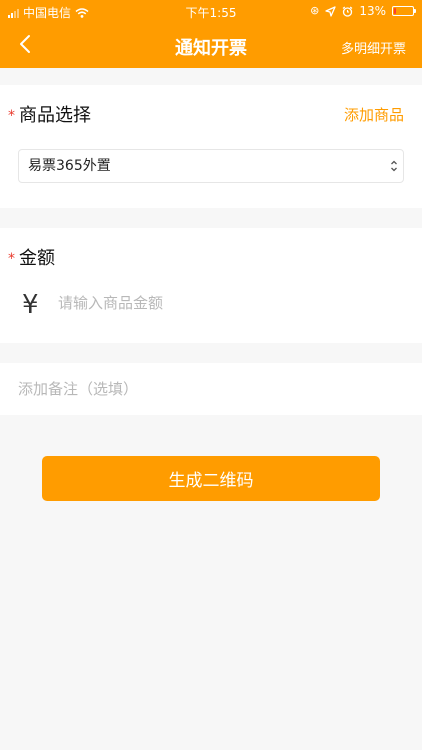 Image resolution: width=422 pixels, height=750 pixels. Describe the element at coordinates (218, 303) in the screenshot. I see `amount-input` at that location.